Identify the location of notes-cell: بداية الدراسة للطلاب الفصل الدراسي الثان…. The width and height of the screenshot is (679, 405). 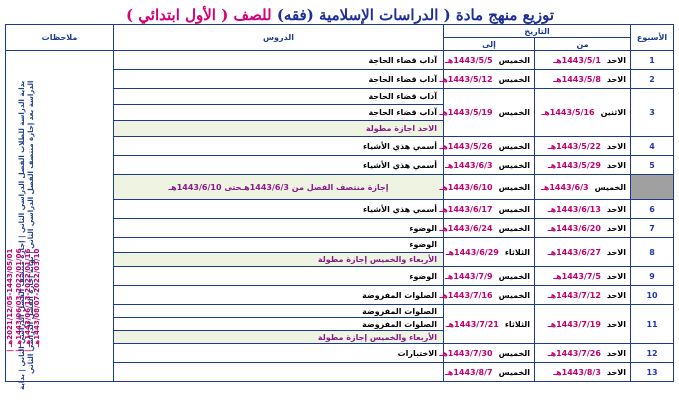
(59, 220).